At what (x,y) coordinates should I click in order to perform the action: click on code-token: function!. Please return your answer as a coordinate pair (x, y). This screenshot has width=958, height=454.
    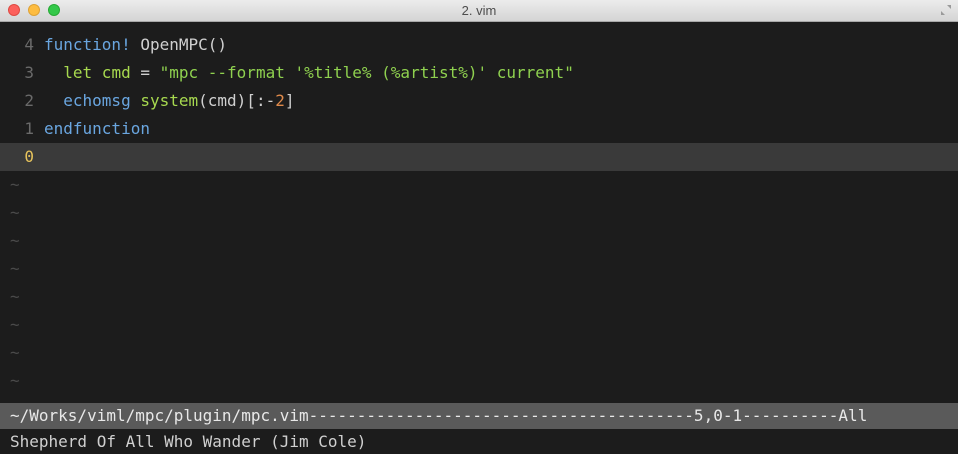
    Looking at the image, I should click on (87, 44).